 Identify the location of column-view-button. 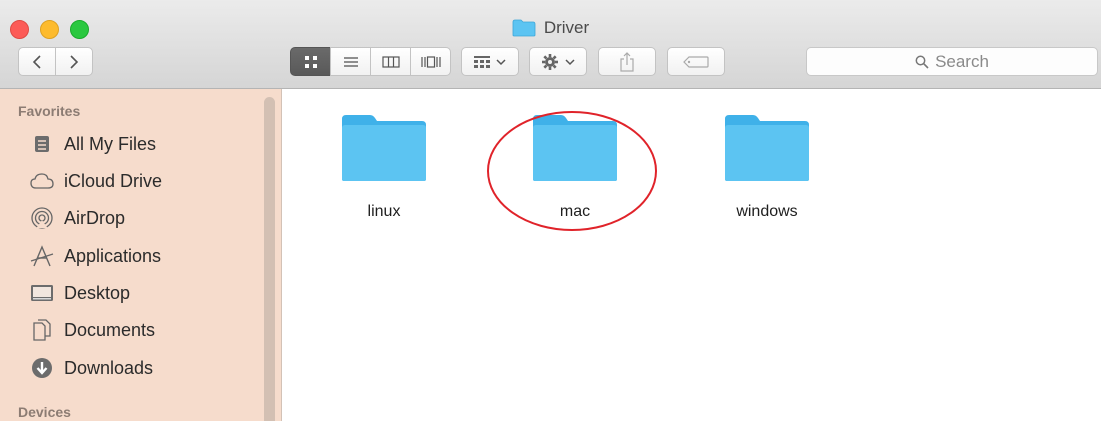
(390, 61).